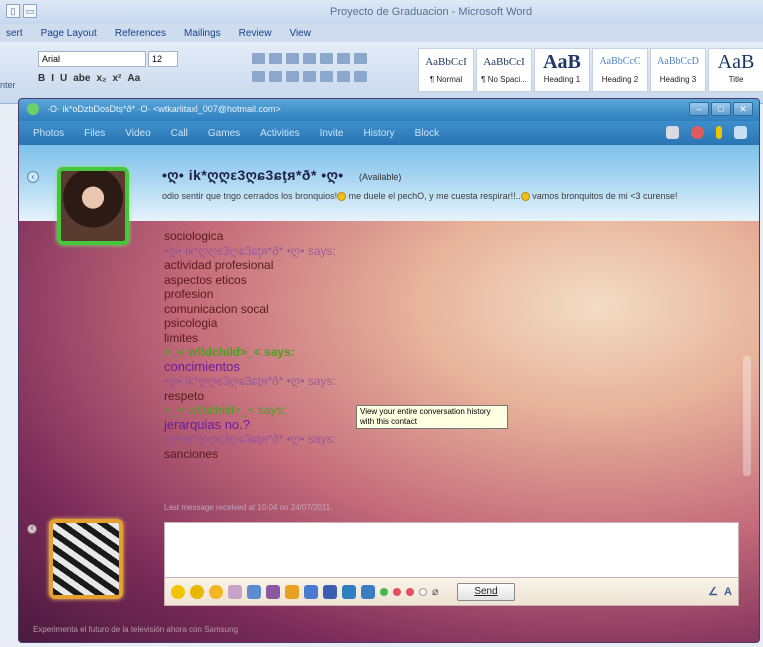 The height and width of the screenshot is (647, 763). I want to click on new-doc-icon: ▯, so click(13, 11).